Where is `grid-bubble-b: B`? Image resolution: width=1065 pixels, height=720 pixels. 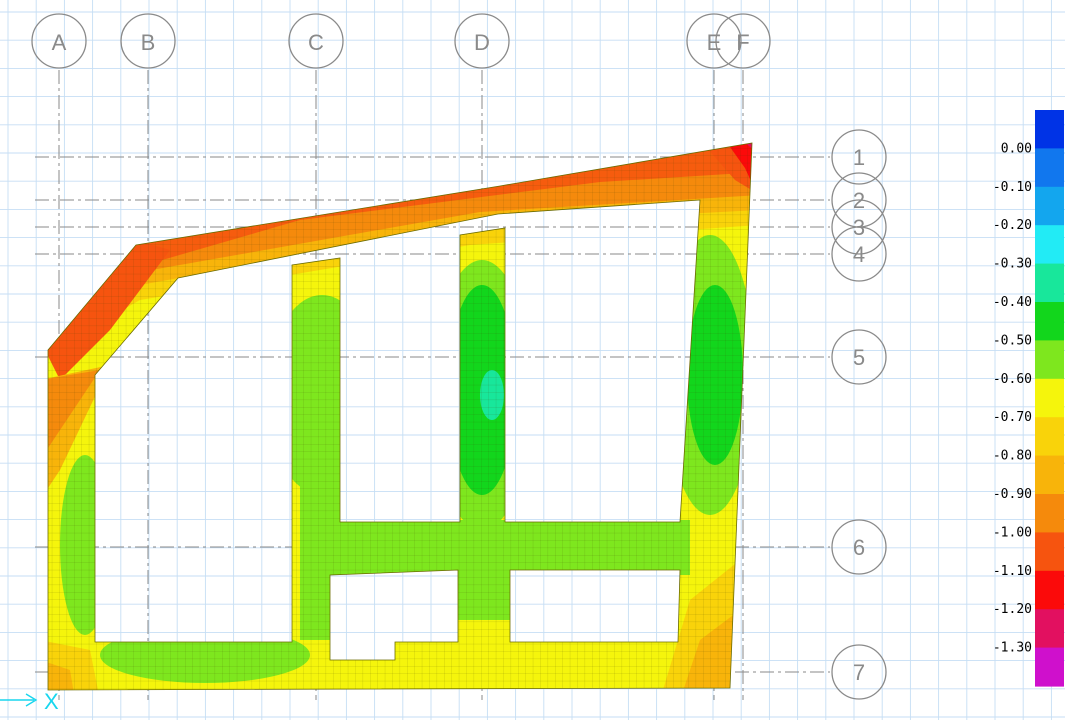
grid-bubble-b: B is located at coordinates (148, 41).